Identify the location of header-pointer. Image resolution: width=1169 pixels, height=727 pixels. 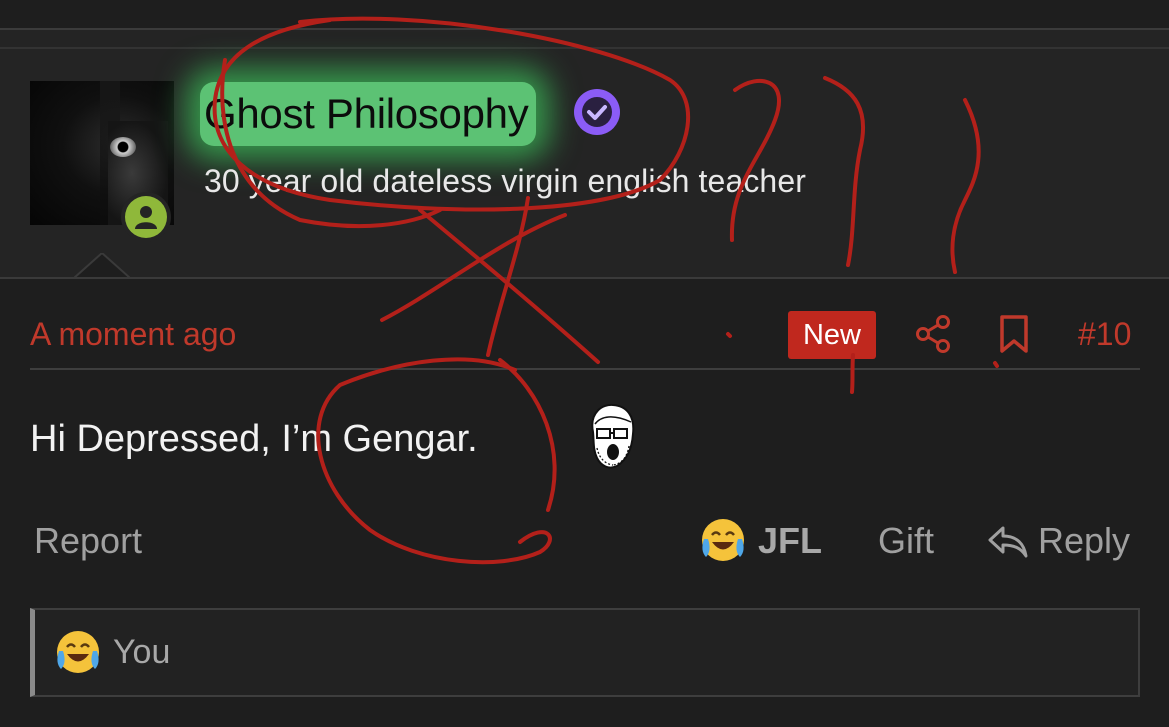
(102, 266).